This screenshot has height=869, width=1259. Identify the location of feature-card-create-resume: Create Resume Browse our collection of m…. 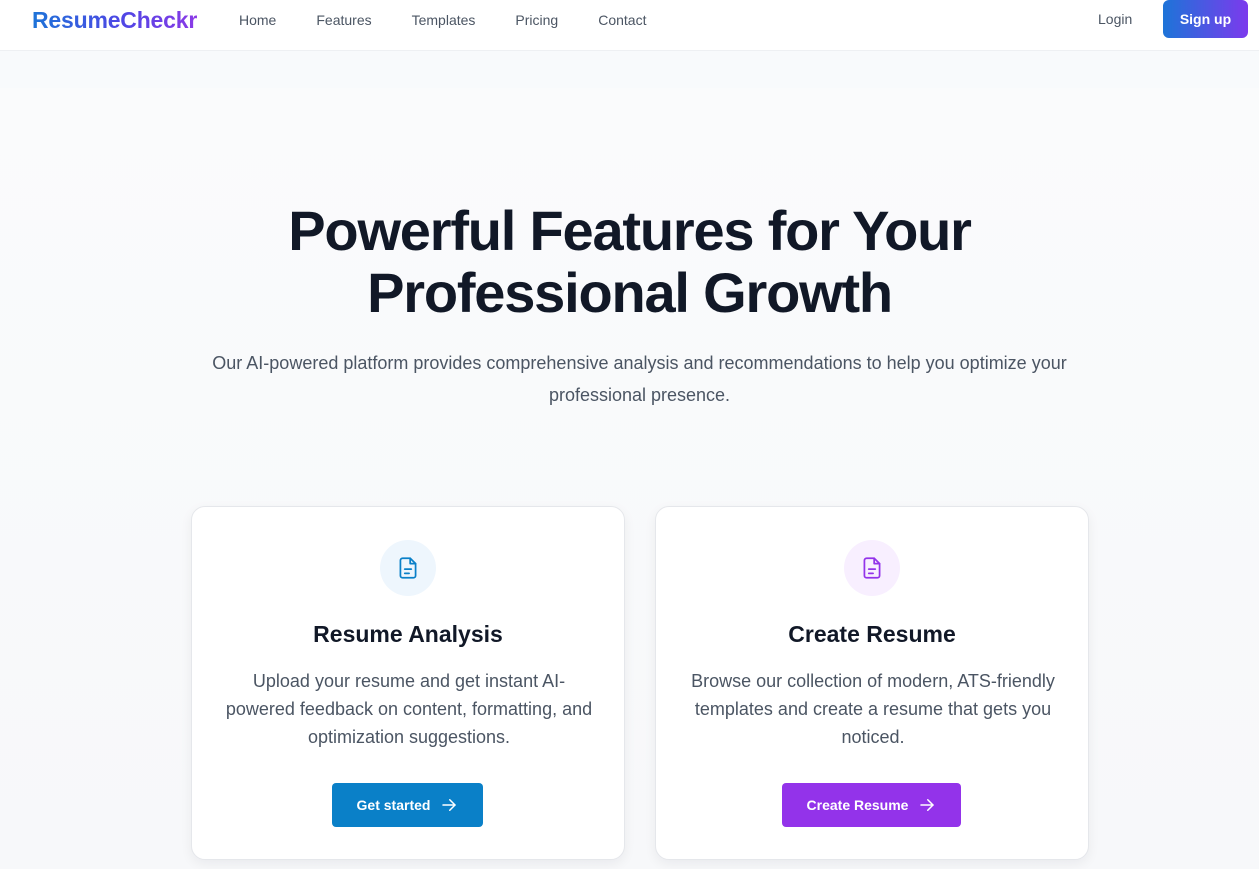
(872, 683).